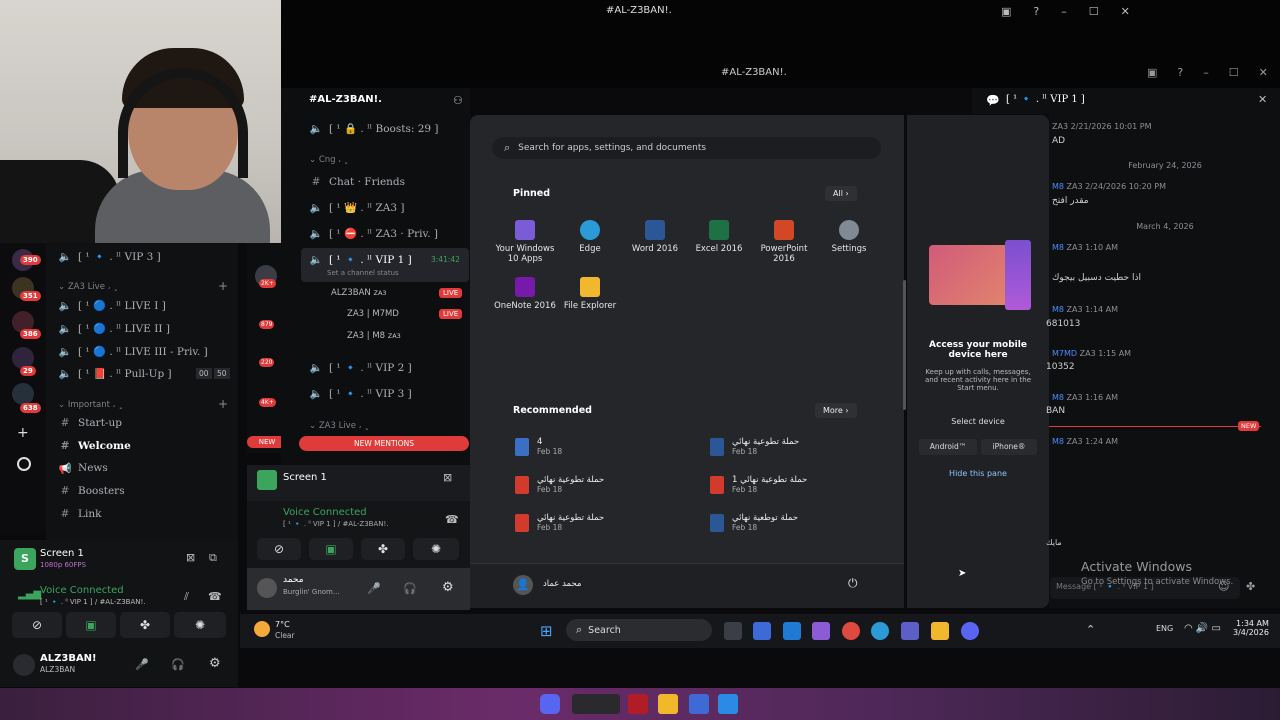 The image size is (1280, 720). What do you see at coordinates (754, 522) in the screenshot?
I see `recommended-item: حملة توطعية نهائي Feb 18` at bounding box center [754, 522].